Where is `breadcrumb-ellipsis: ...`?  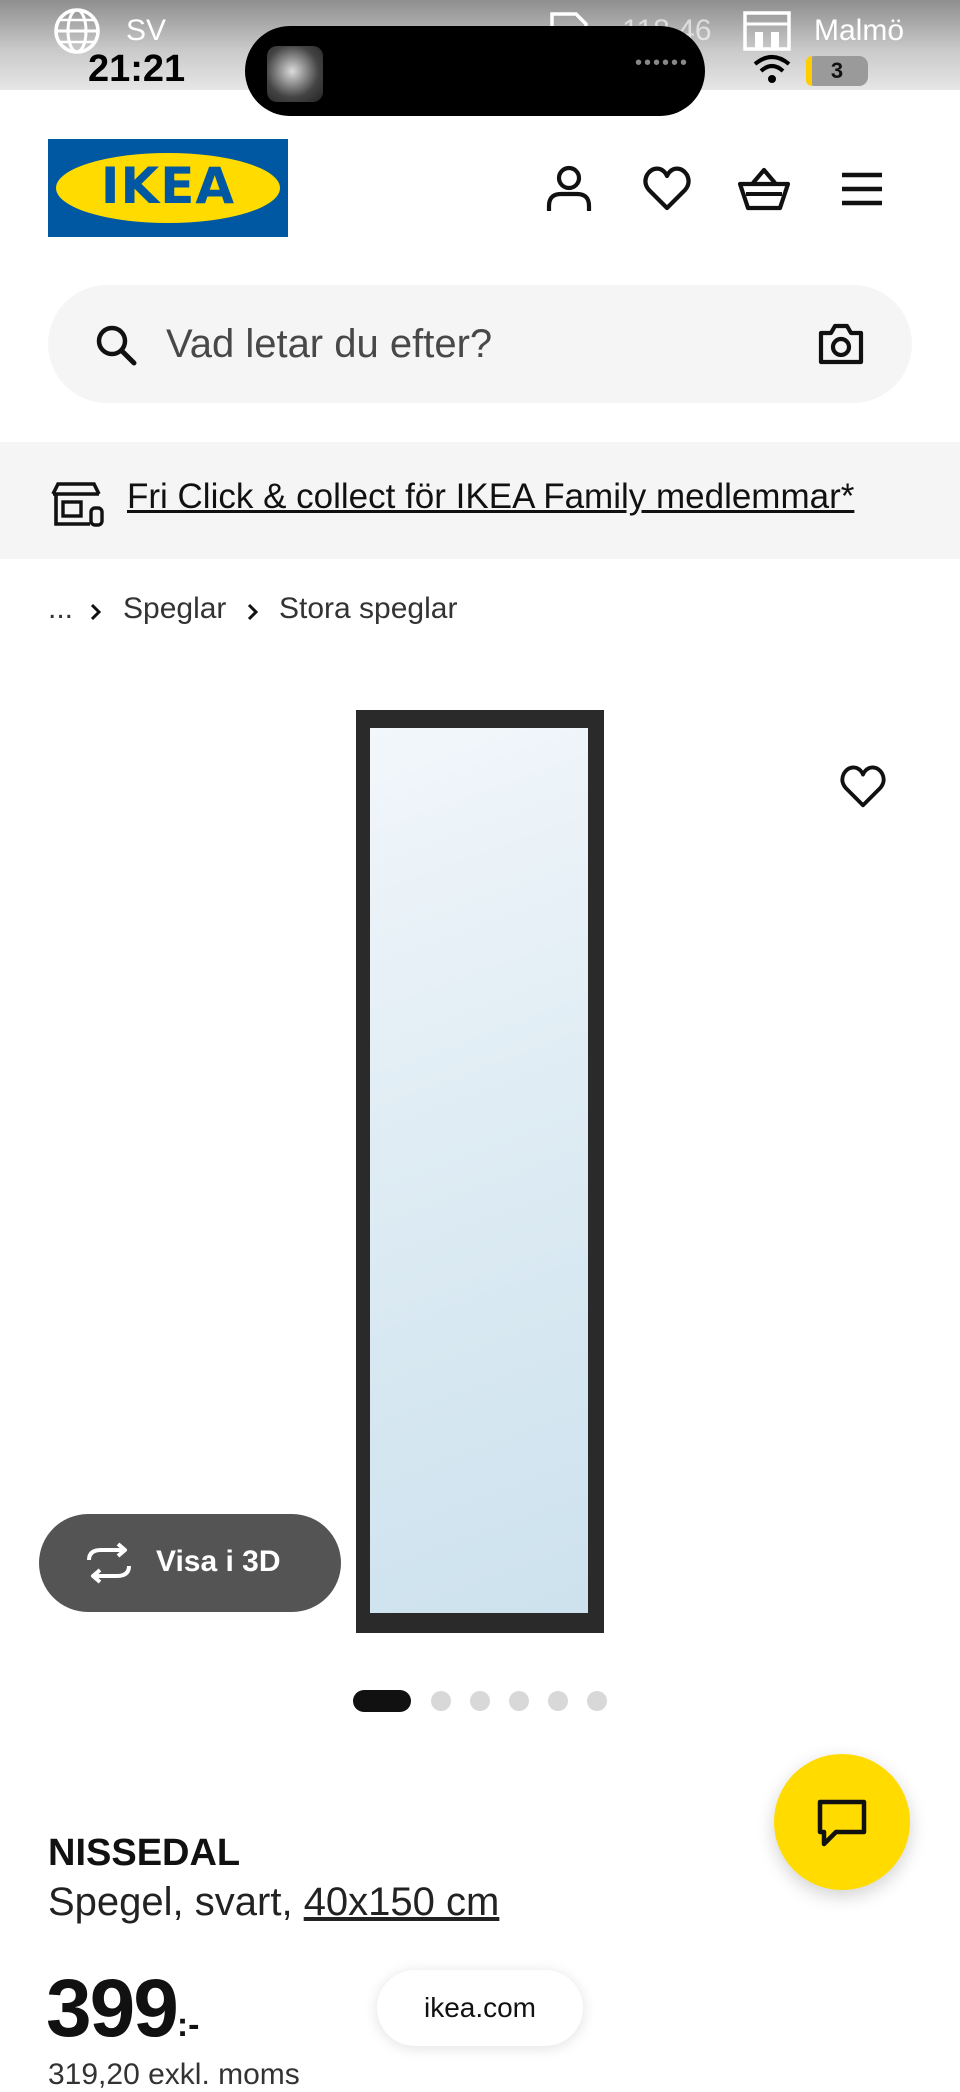 breadcrumb-ellipsis: ... is located at coordinates (60, 609).